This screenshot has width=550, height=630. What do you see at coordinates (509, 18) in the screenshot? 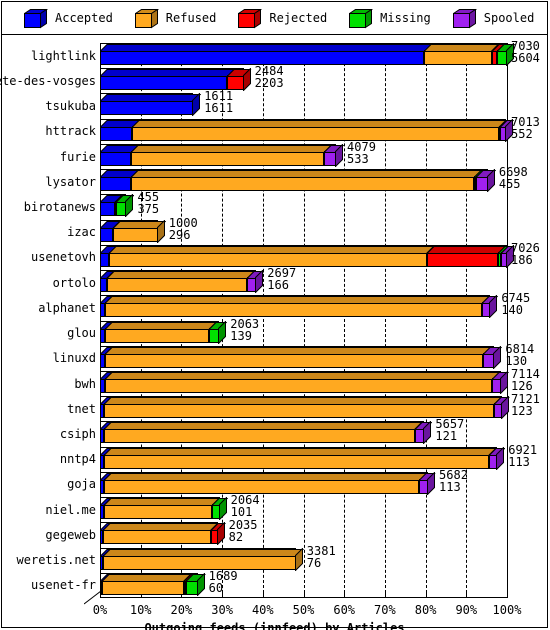
I see `legend-label: Spooled` at bounding box center [509, 18].